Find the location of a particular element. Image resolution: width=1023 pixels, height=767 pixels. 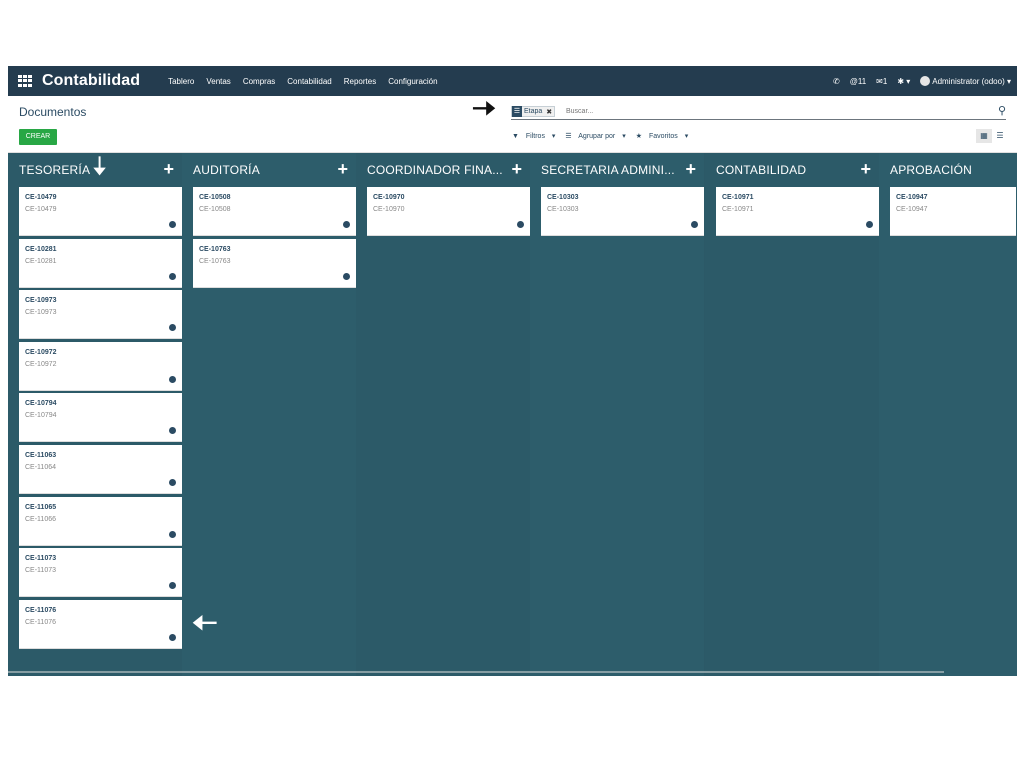

card-subtitle: CE-10303 is located at coordinates (563, 209).